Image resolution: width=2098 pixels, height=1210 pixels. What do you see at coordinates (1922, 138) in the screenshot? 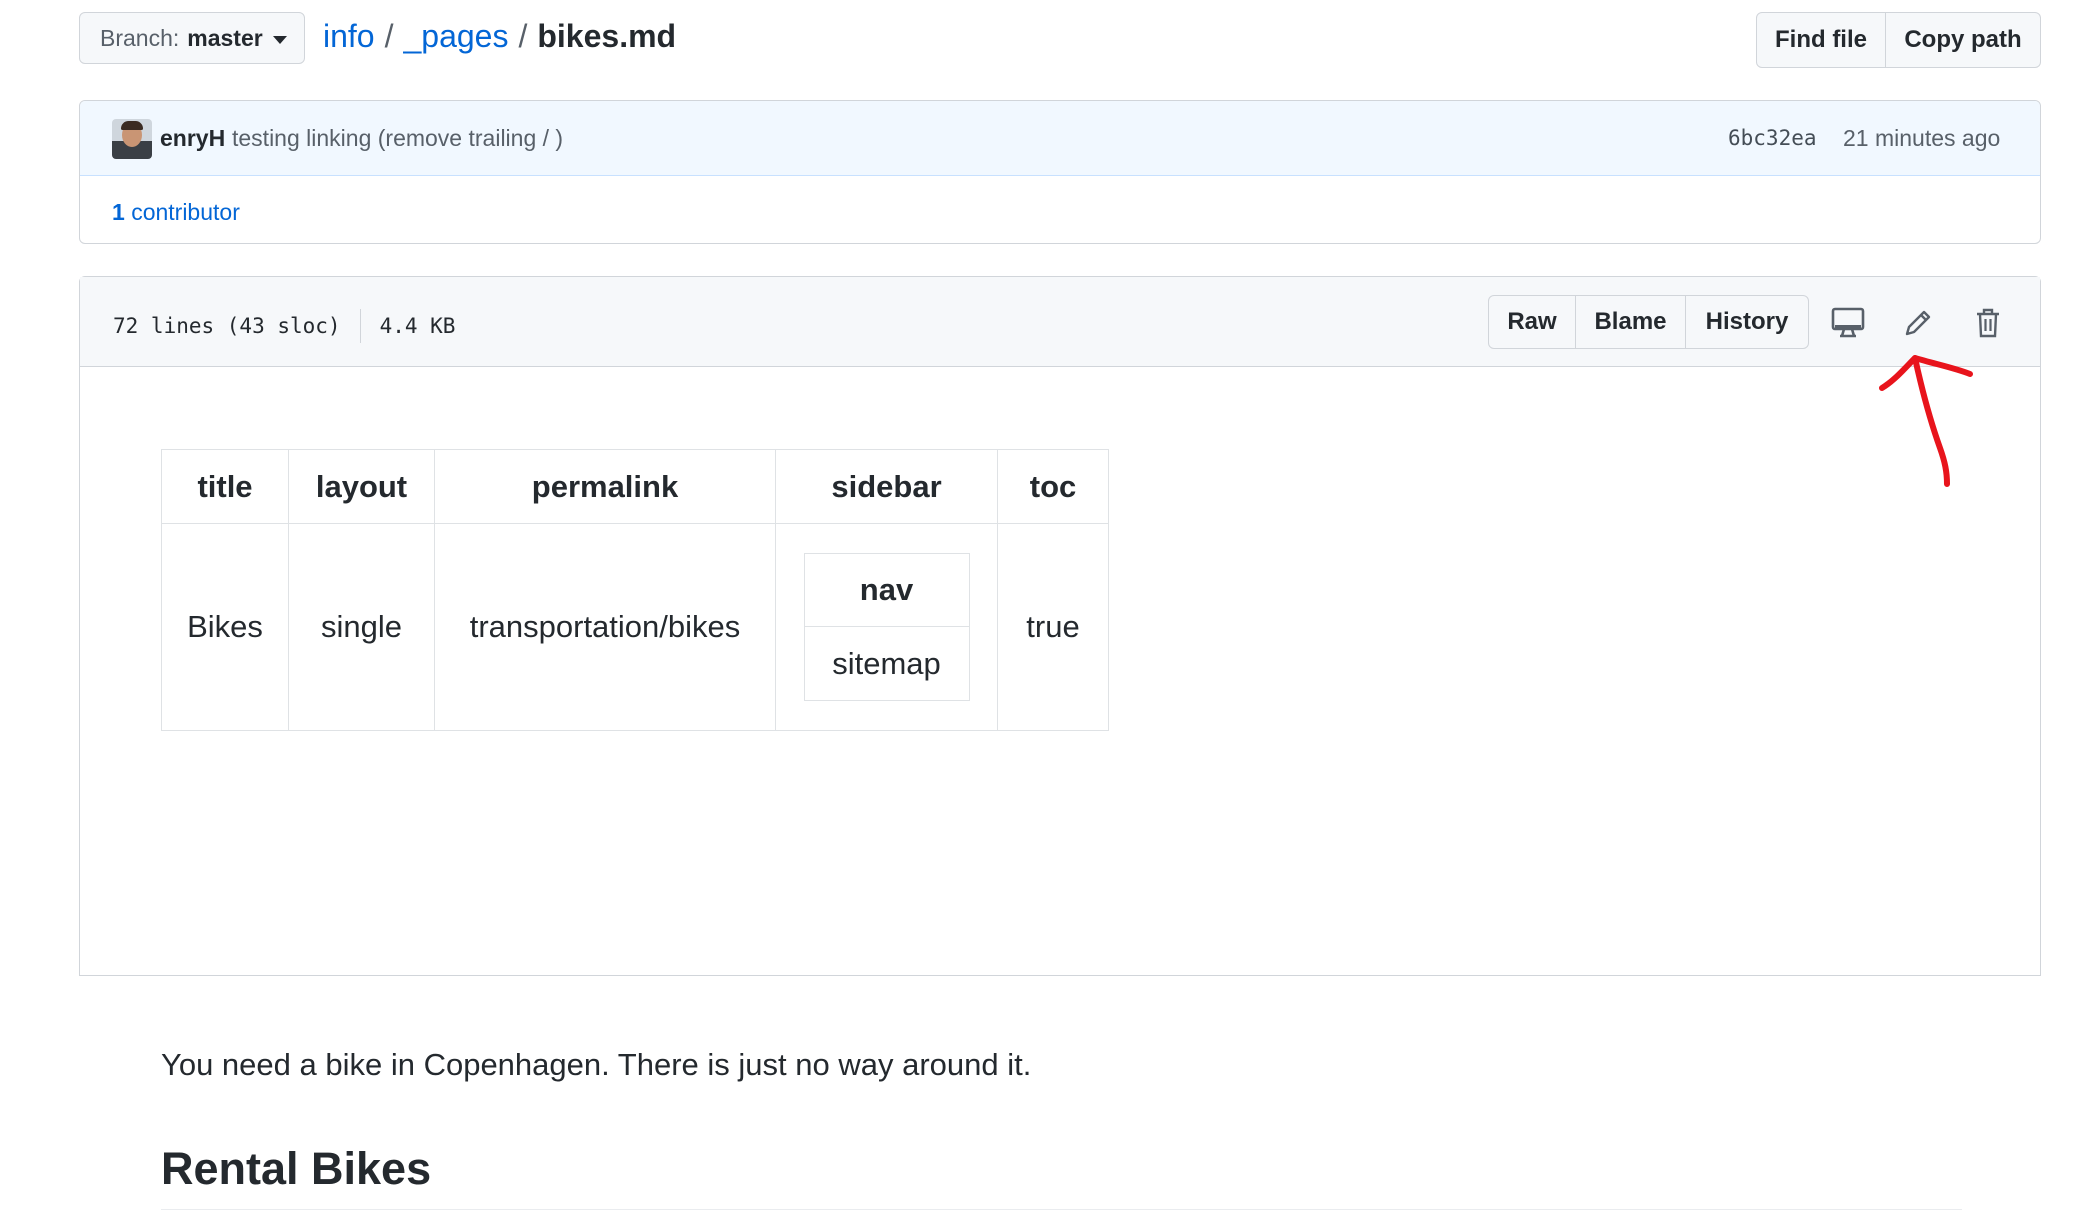
I see `commit-time: 21 minutes ago` at bounding box center [1922, 138].